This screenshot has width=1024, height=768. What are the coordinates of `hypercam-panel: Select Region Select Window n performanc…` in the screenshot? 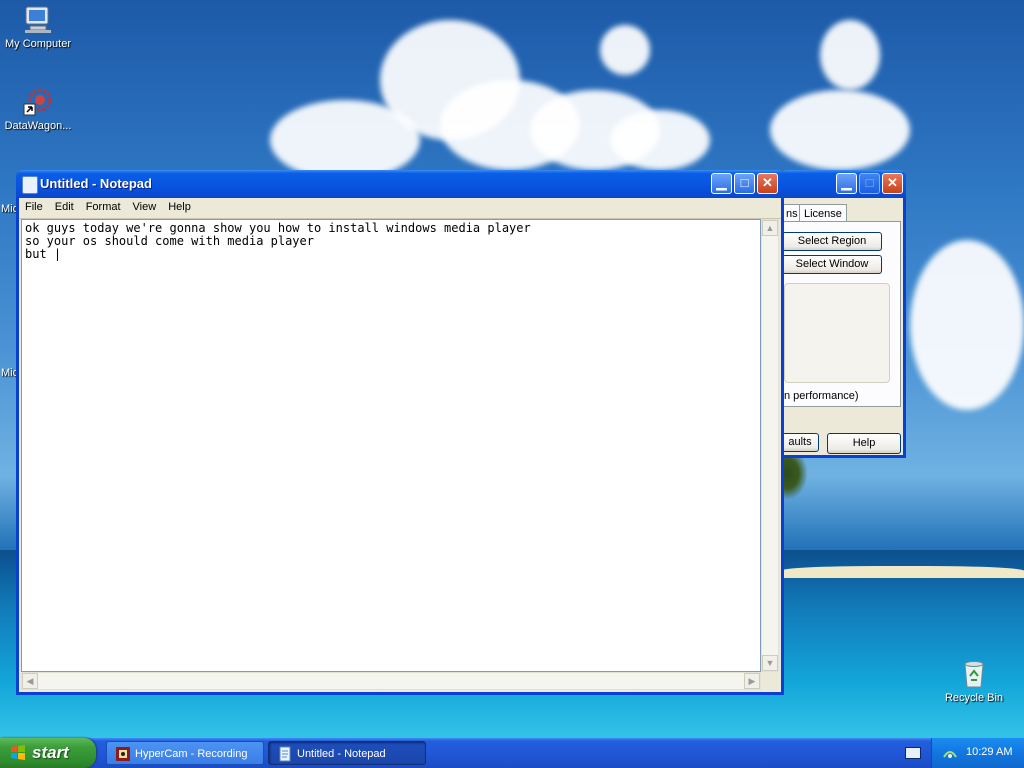 It's located at (841, 314).